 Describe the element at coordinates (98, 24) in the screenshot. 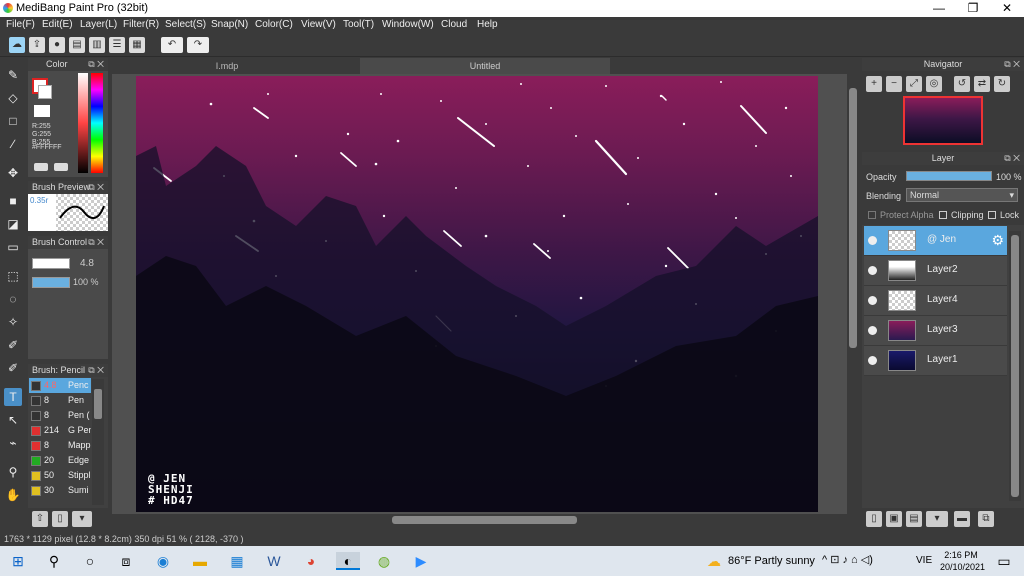

I see `menu-layer: Layer(L)` at that location.